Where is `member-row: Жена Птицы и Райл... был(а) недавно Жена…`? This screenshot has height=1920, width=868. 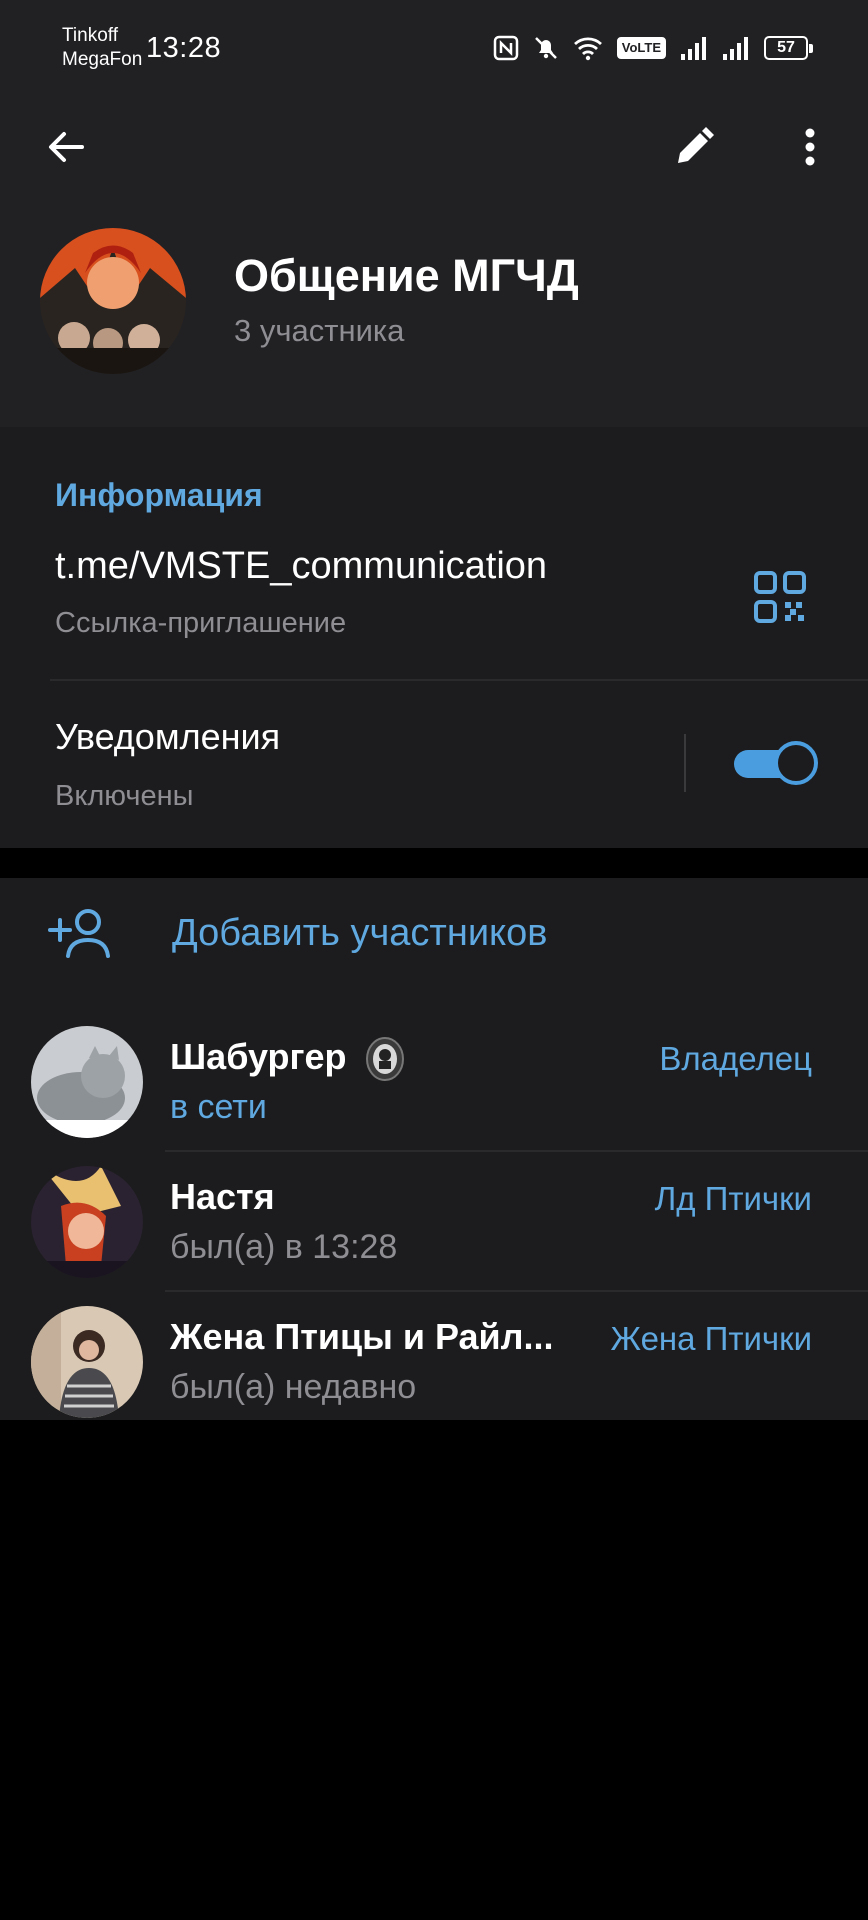
member-row: Жена Птицы и Райл... был(а) недавно Жена… is located at coordinates (434, 1360).